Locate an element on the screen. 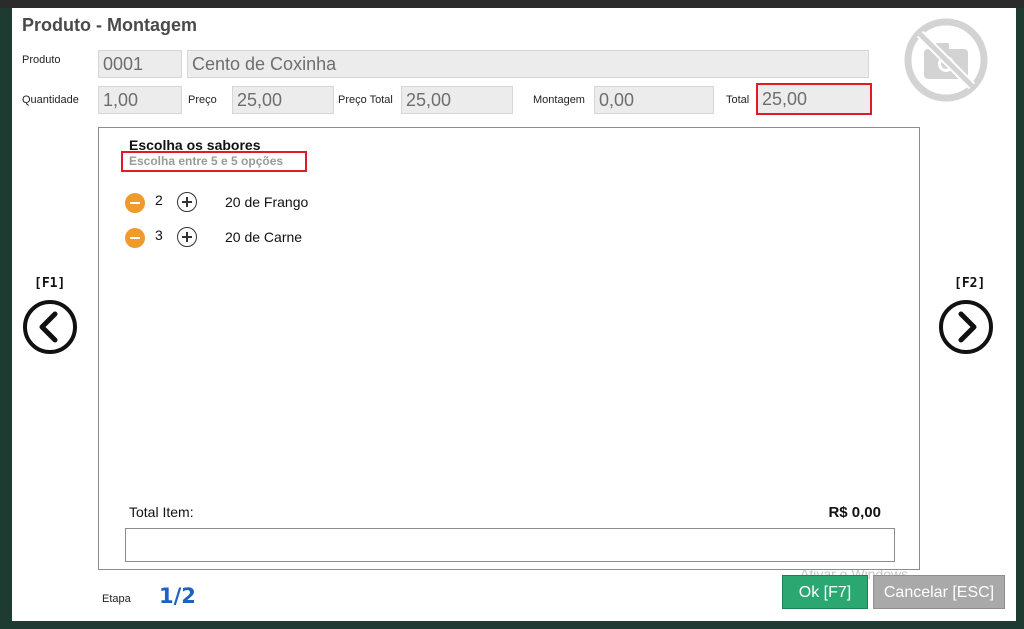 The height and width of the screenshot is (629, 1024). prev-key-hint: [F1] is located at coordinates (50, 283).